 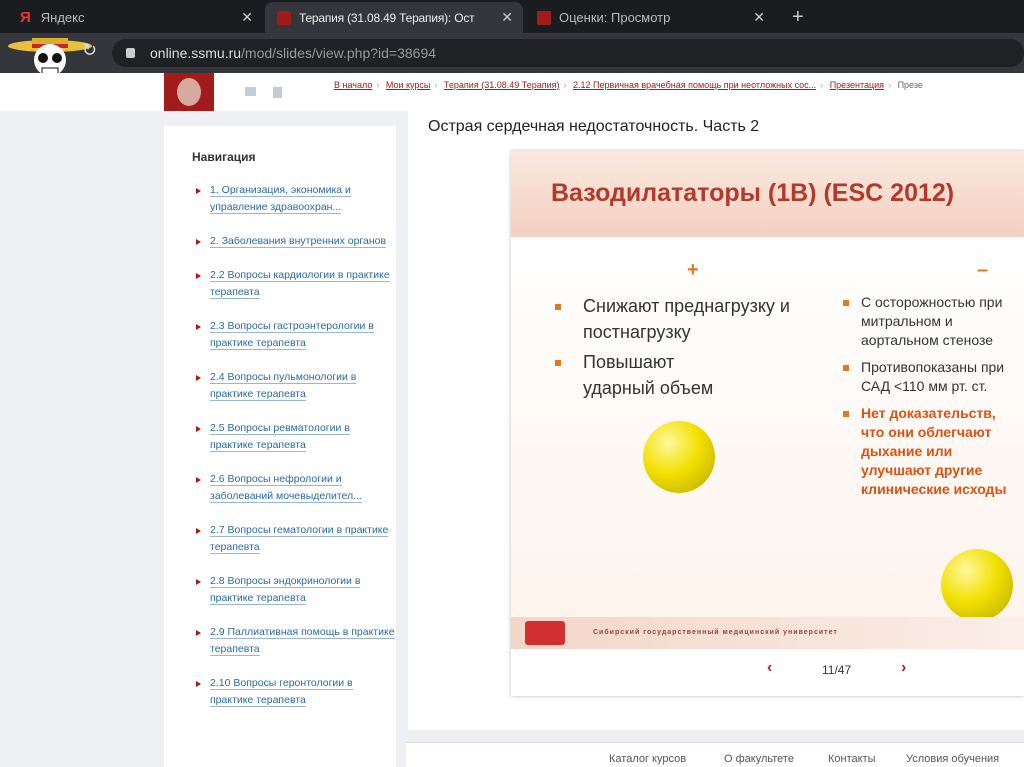 What do you see at coordinates (983, 270) in the screenshot?
I see `cons-heading: –` at bounding box center [983, 270].